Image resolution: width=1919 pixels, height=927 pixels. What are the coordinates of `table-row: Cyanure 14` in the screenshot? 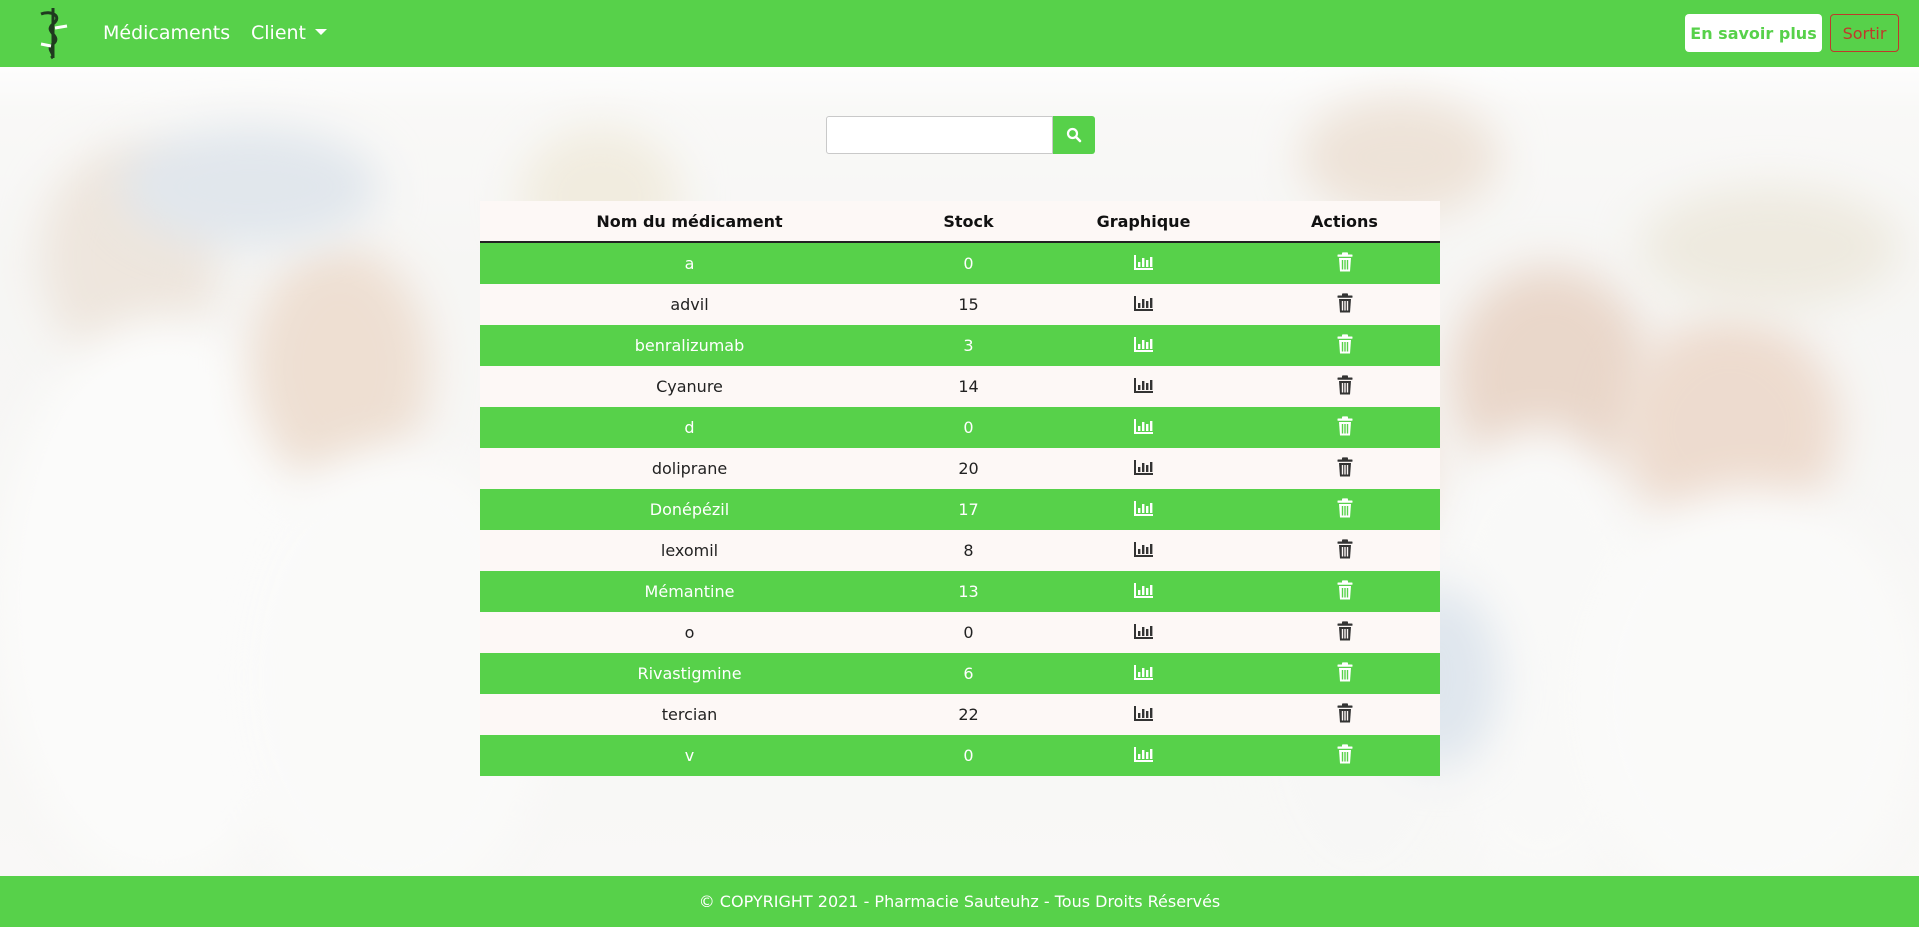 It's located at (960, 386).